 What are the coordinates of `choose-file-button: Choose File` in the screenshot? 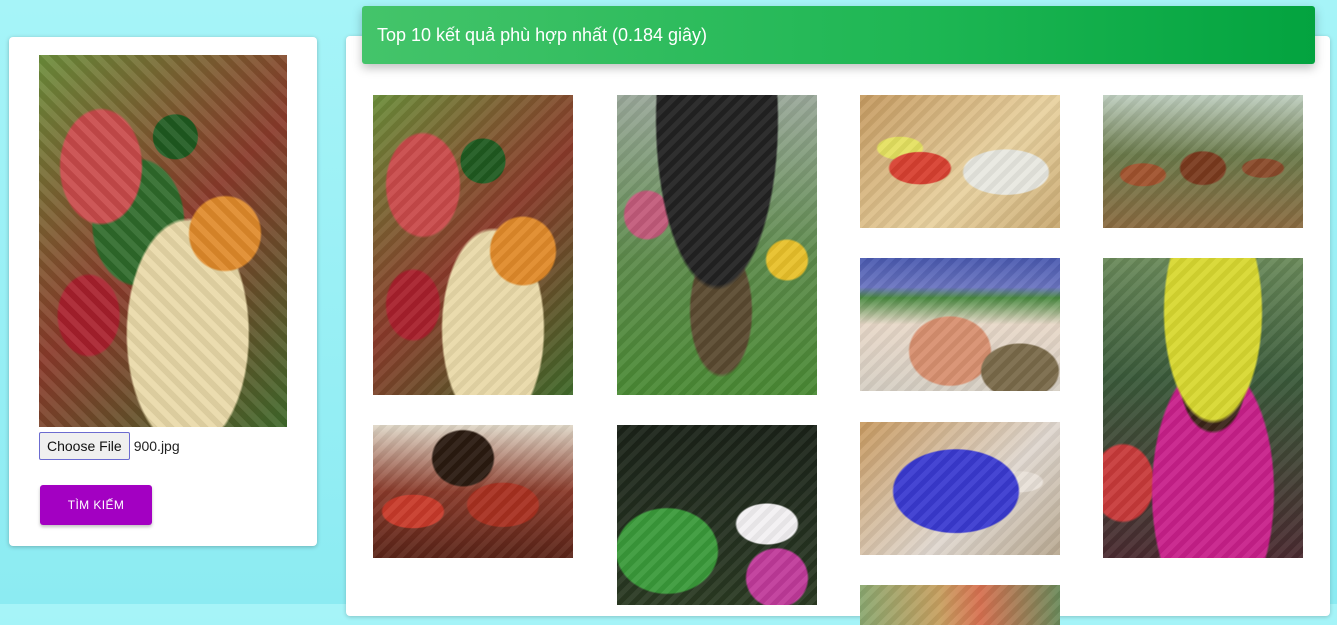 It's located at (84, 446).